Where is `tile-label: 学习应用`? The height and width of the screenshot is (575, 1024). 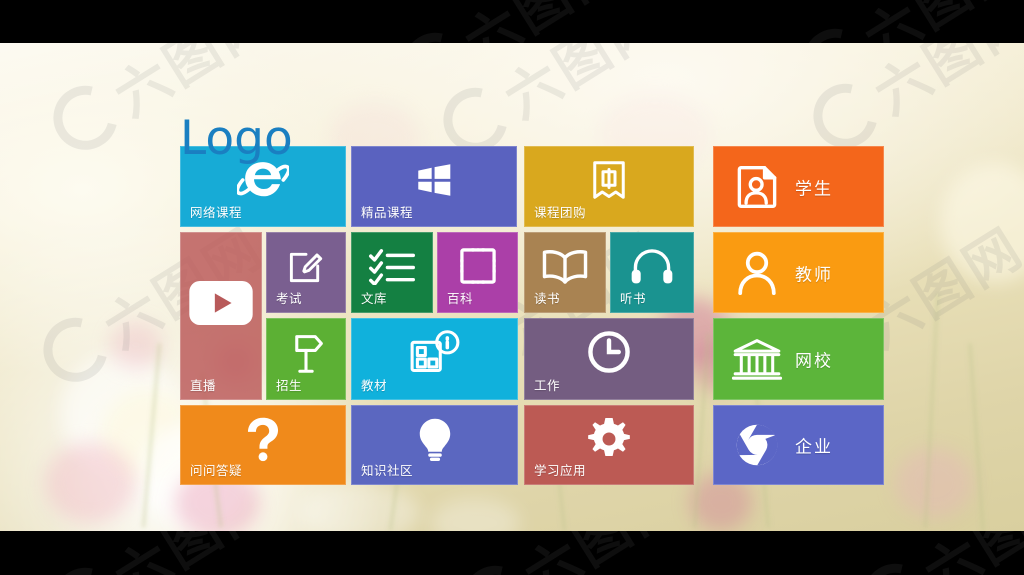
tile-label: 学习应用 is located at coordinates (560, 470).